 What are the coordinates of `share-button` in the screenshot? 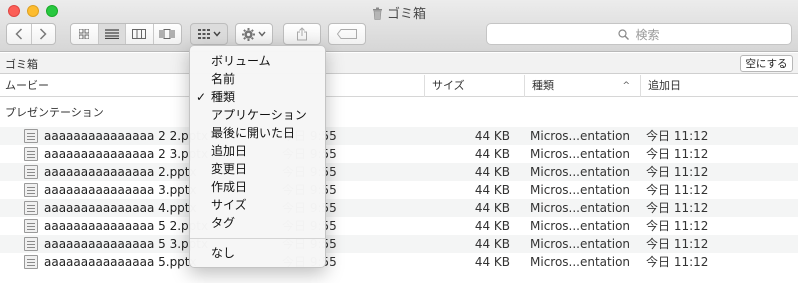 It's located at (302, 34).